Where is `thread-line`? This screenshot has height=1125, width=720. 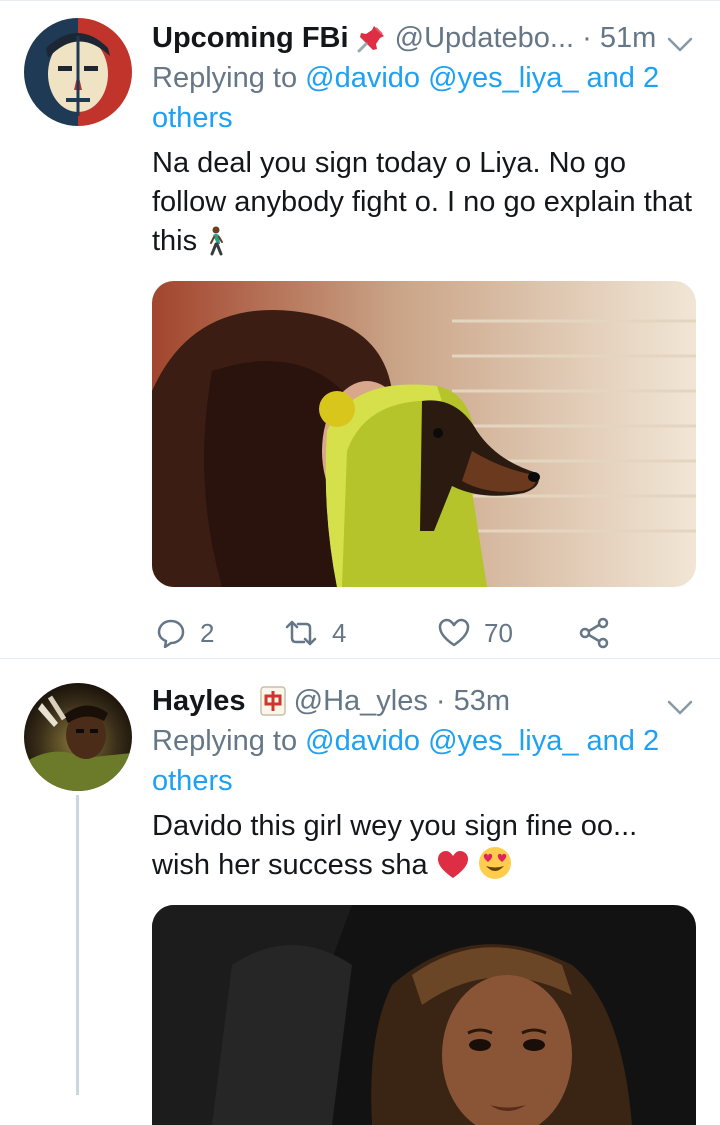
thread-line is located at coordinates (77, 945).